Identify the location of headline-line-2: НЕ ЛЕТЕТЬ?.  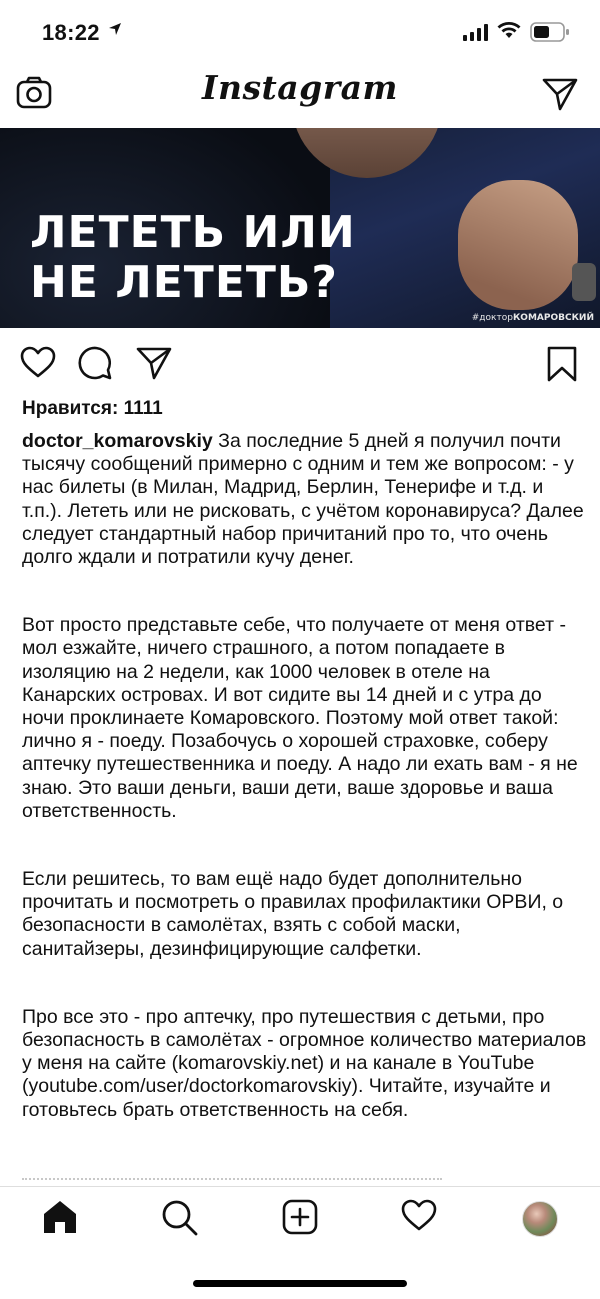
(184, 282).